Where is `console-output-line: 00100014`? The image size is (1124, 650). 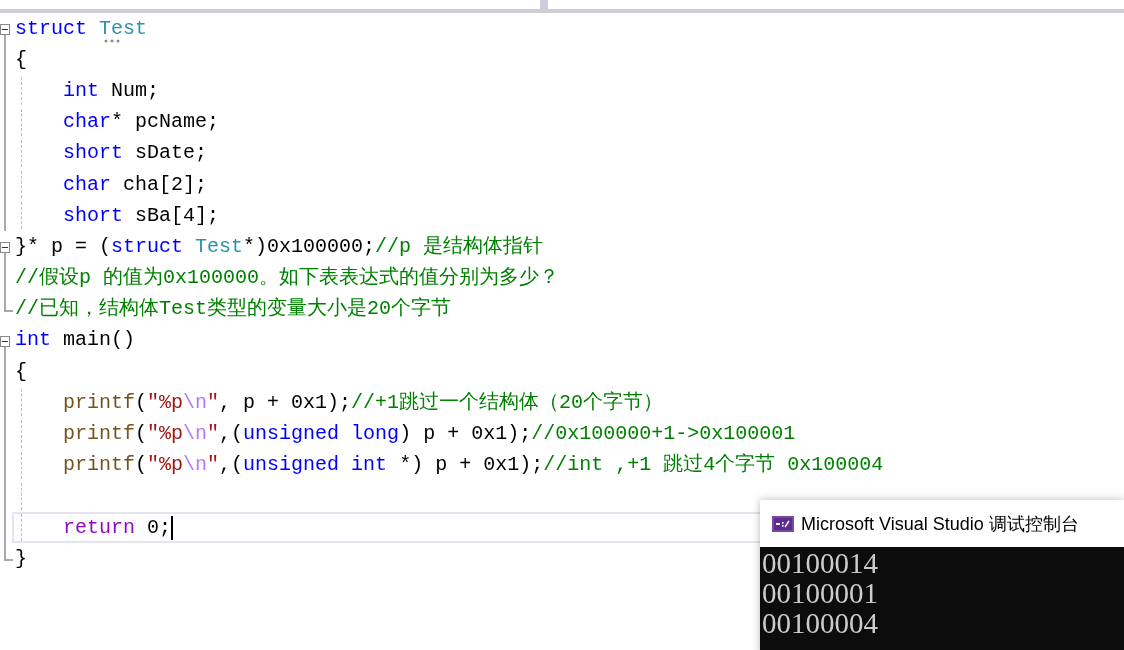 console-output-line: 00100014 is located at coordinates (820, 563).